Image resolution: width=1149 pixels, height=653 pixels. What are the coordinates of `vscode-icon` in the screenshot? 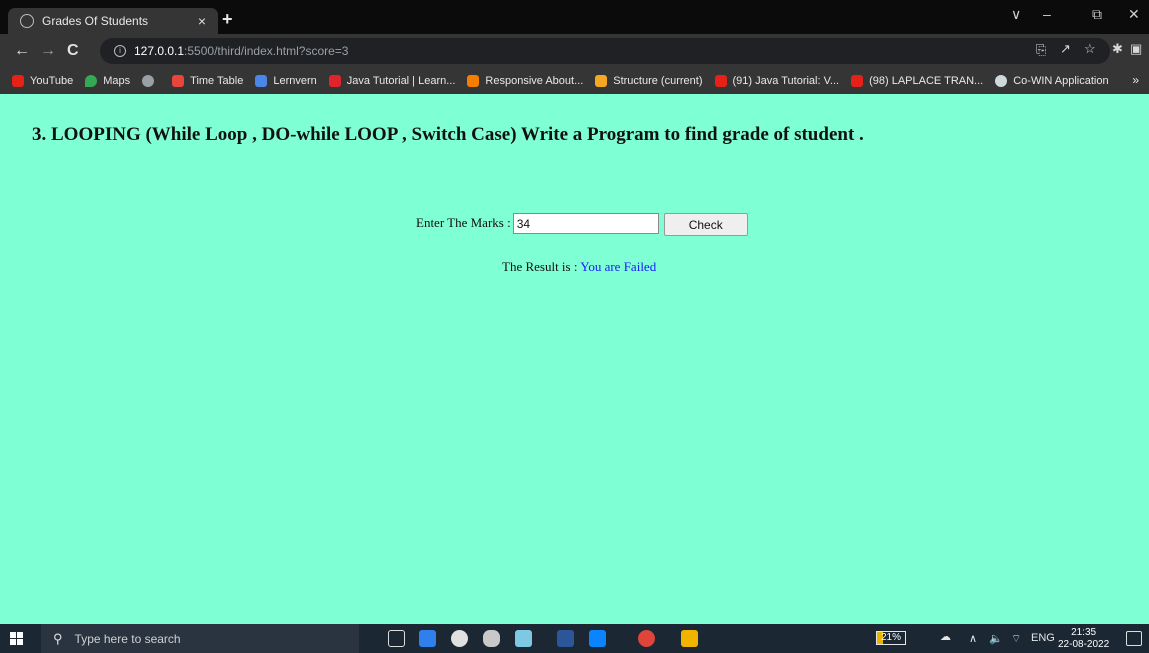 It's located at (597, 638).